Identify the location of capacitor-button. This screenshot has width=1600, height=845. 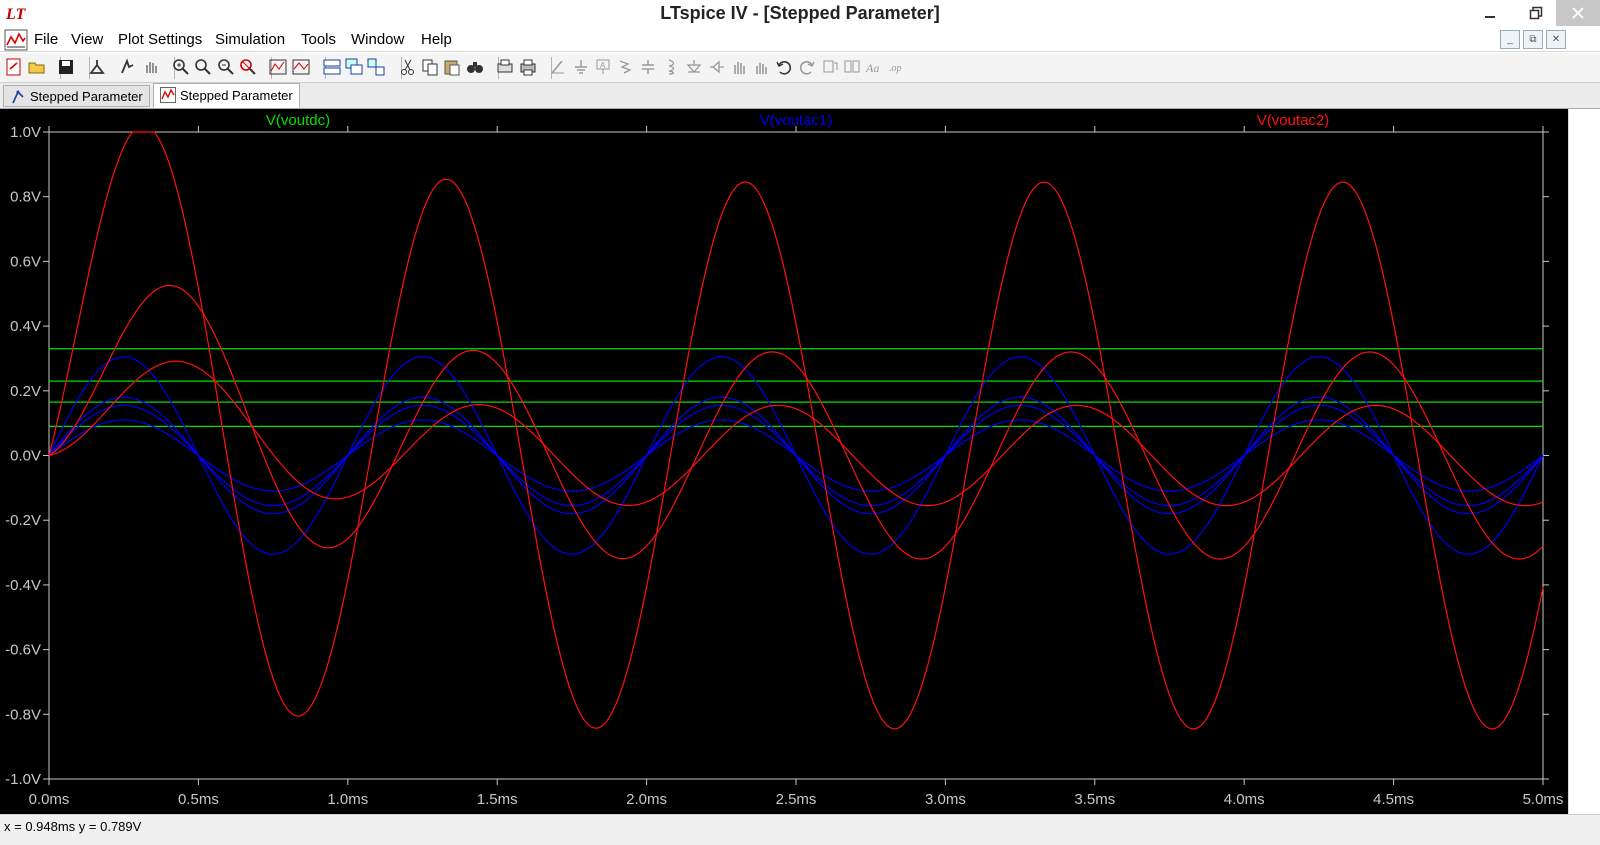
(648, 67).